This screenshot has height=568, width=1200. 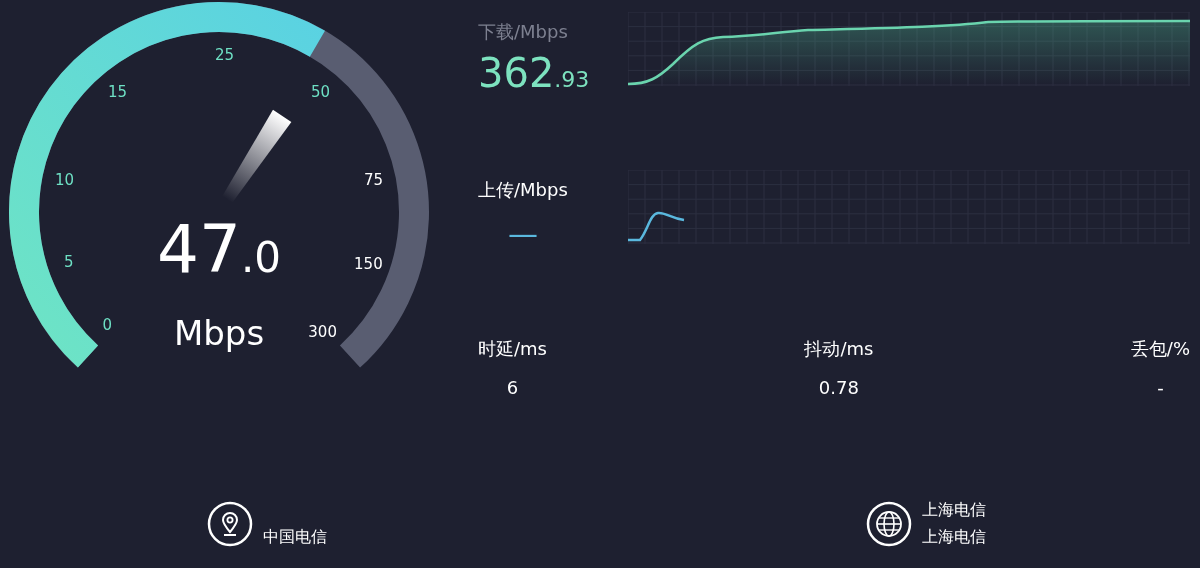 What do you see at coordinates (1160, 349) in the screenshot?
I see `metric-label: 丢包/%` at bounding box center [1160, 349].